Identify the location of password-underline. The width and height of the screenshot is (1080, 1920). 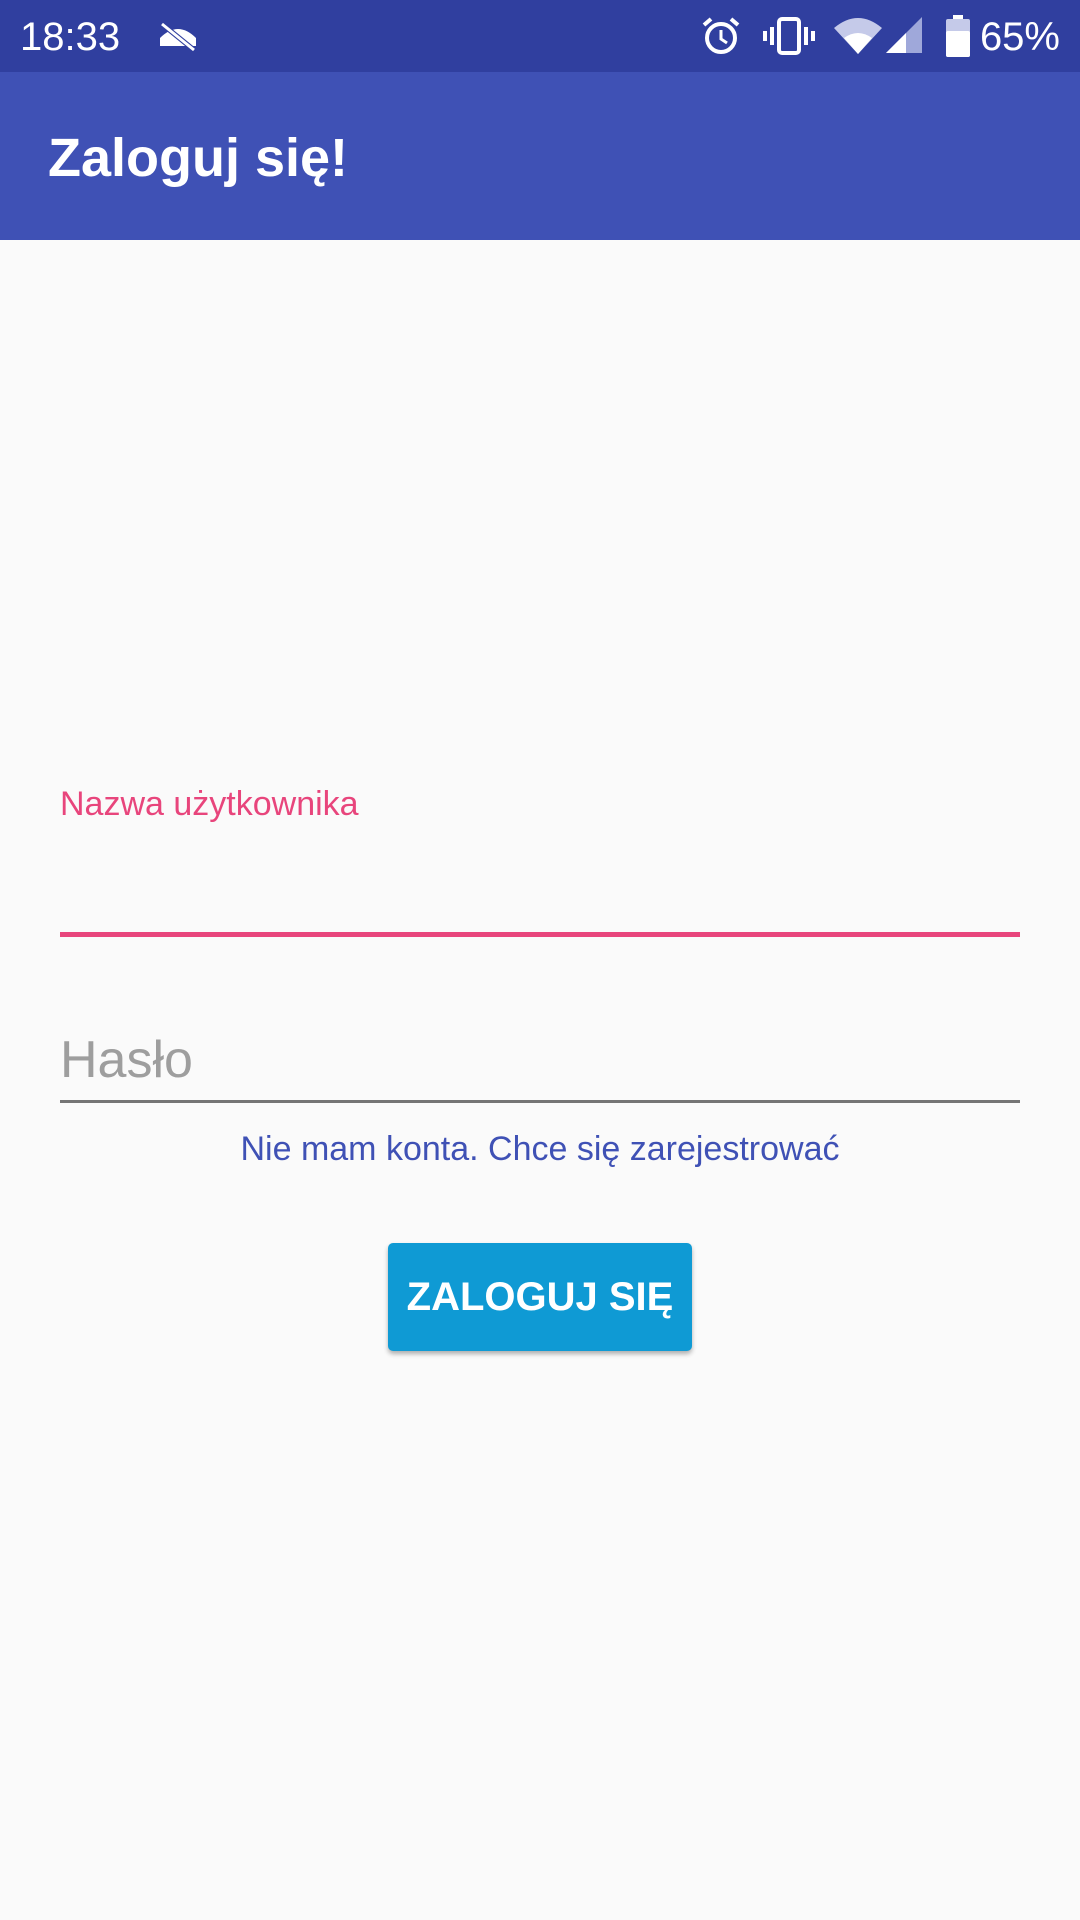
(540, 1101).